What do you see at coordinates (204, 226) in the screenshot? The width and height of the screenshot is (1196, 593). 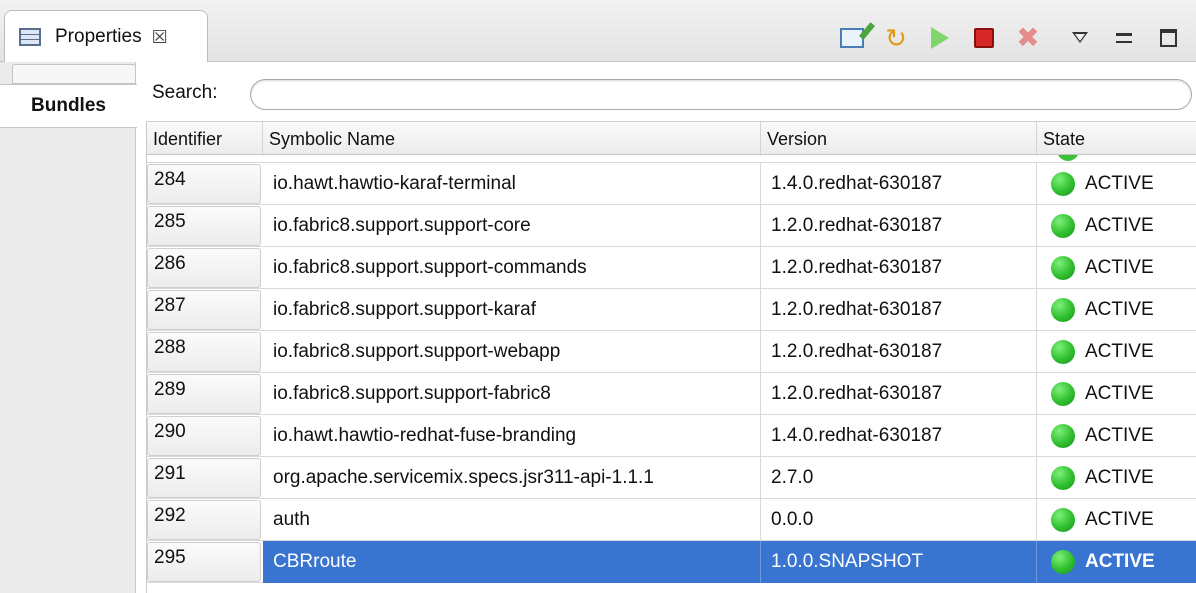 I see `cell-identifier: 285` at bounding box center [204, 226].